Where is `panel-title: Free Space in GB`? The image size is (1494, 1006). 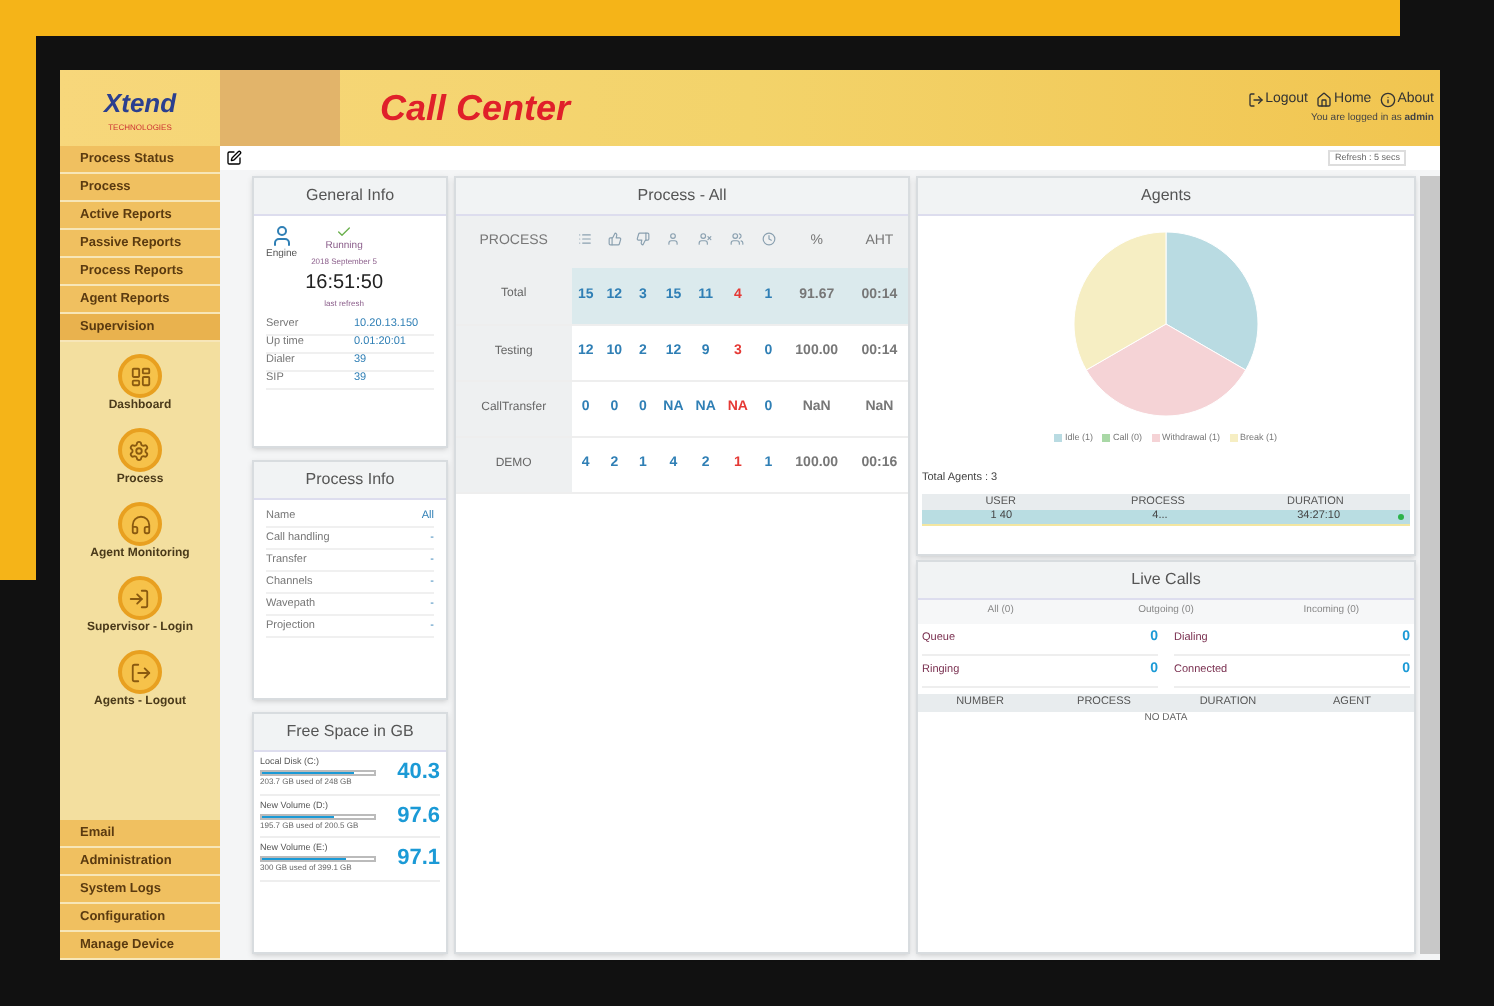
panel-title: Free Space in GB is located at coordinates (350, 733).